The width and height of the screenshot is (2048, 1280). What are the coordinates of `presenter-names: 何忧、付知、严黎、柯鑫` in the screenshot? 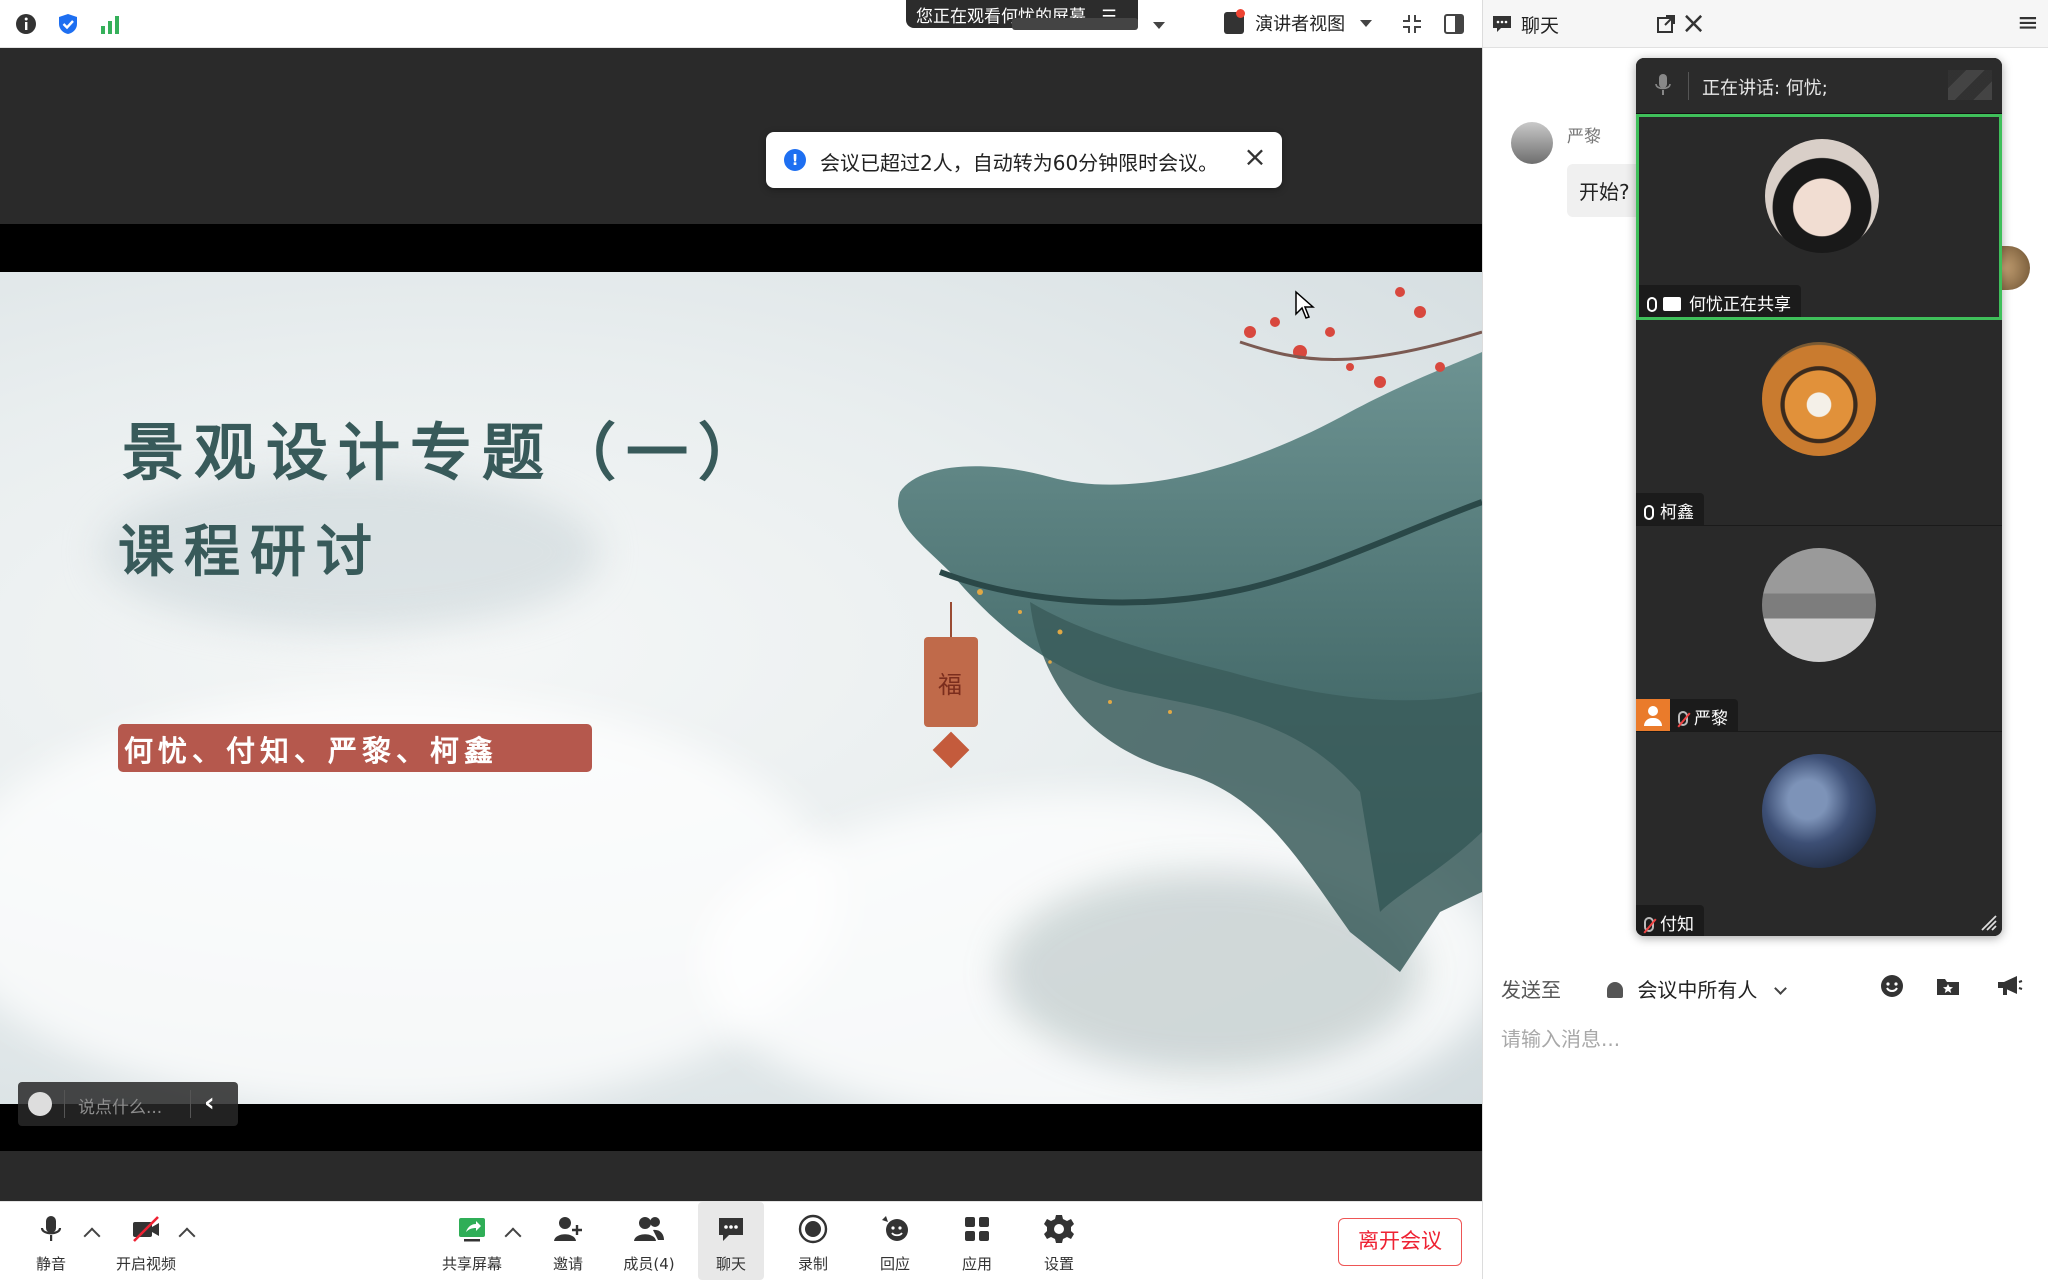 It's located at (355, 748).